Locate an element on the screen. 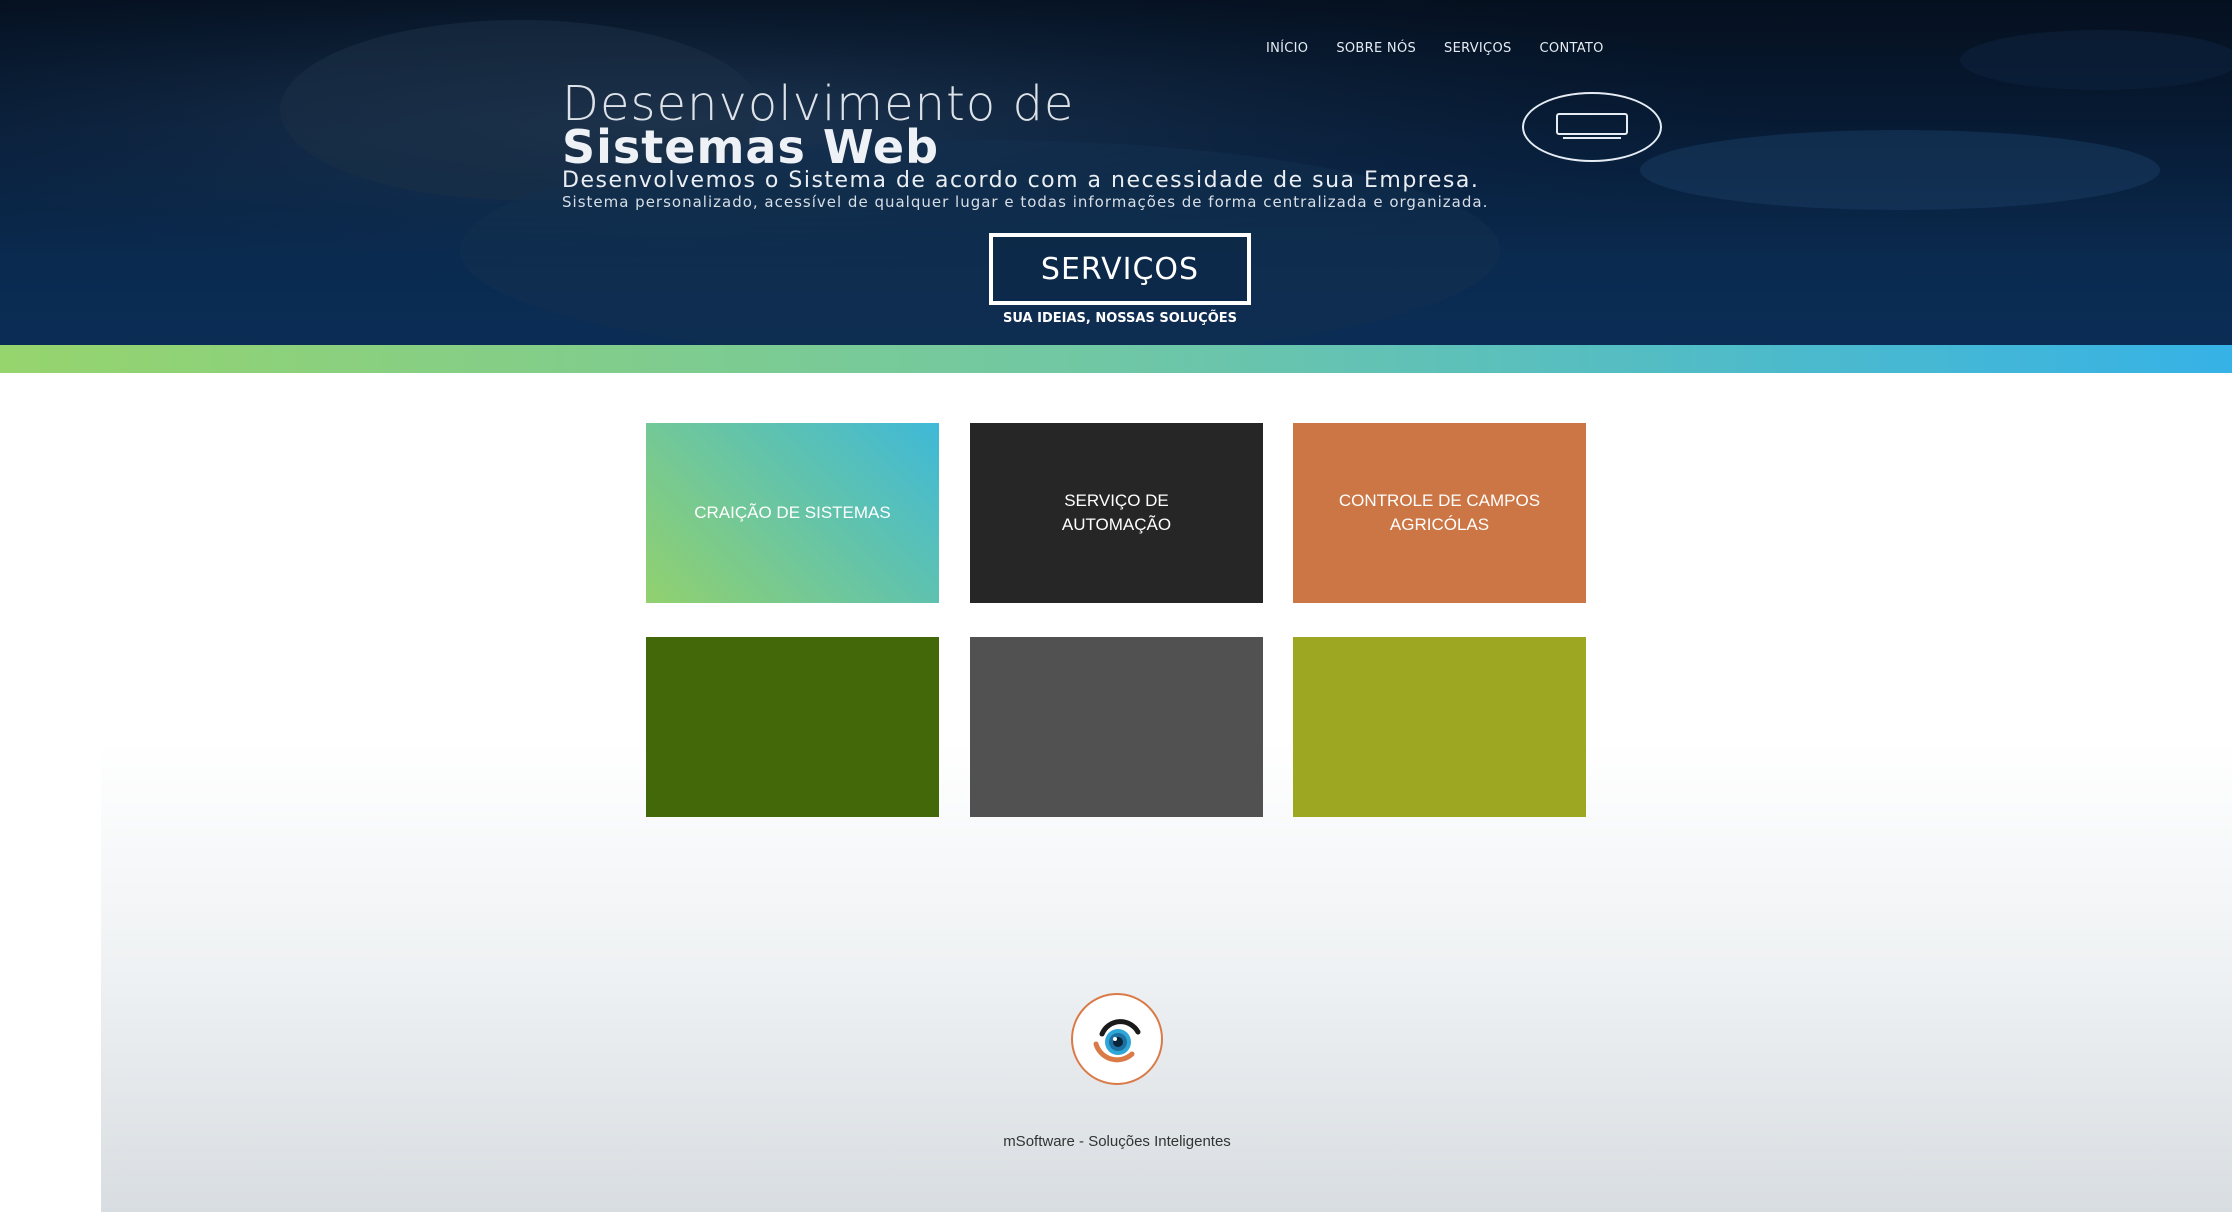 This screenshot has height=1212, width=2232. service-card-empty-gray is located at coordinates (1116, 727).